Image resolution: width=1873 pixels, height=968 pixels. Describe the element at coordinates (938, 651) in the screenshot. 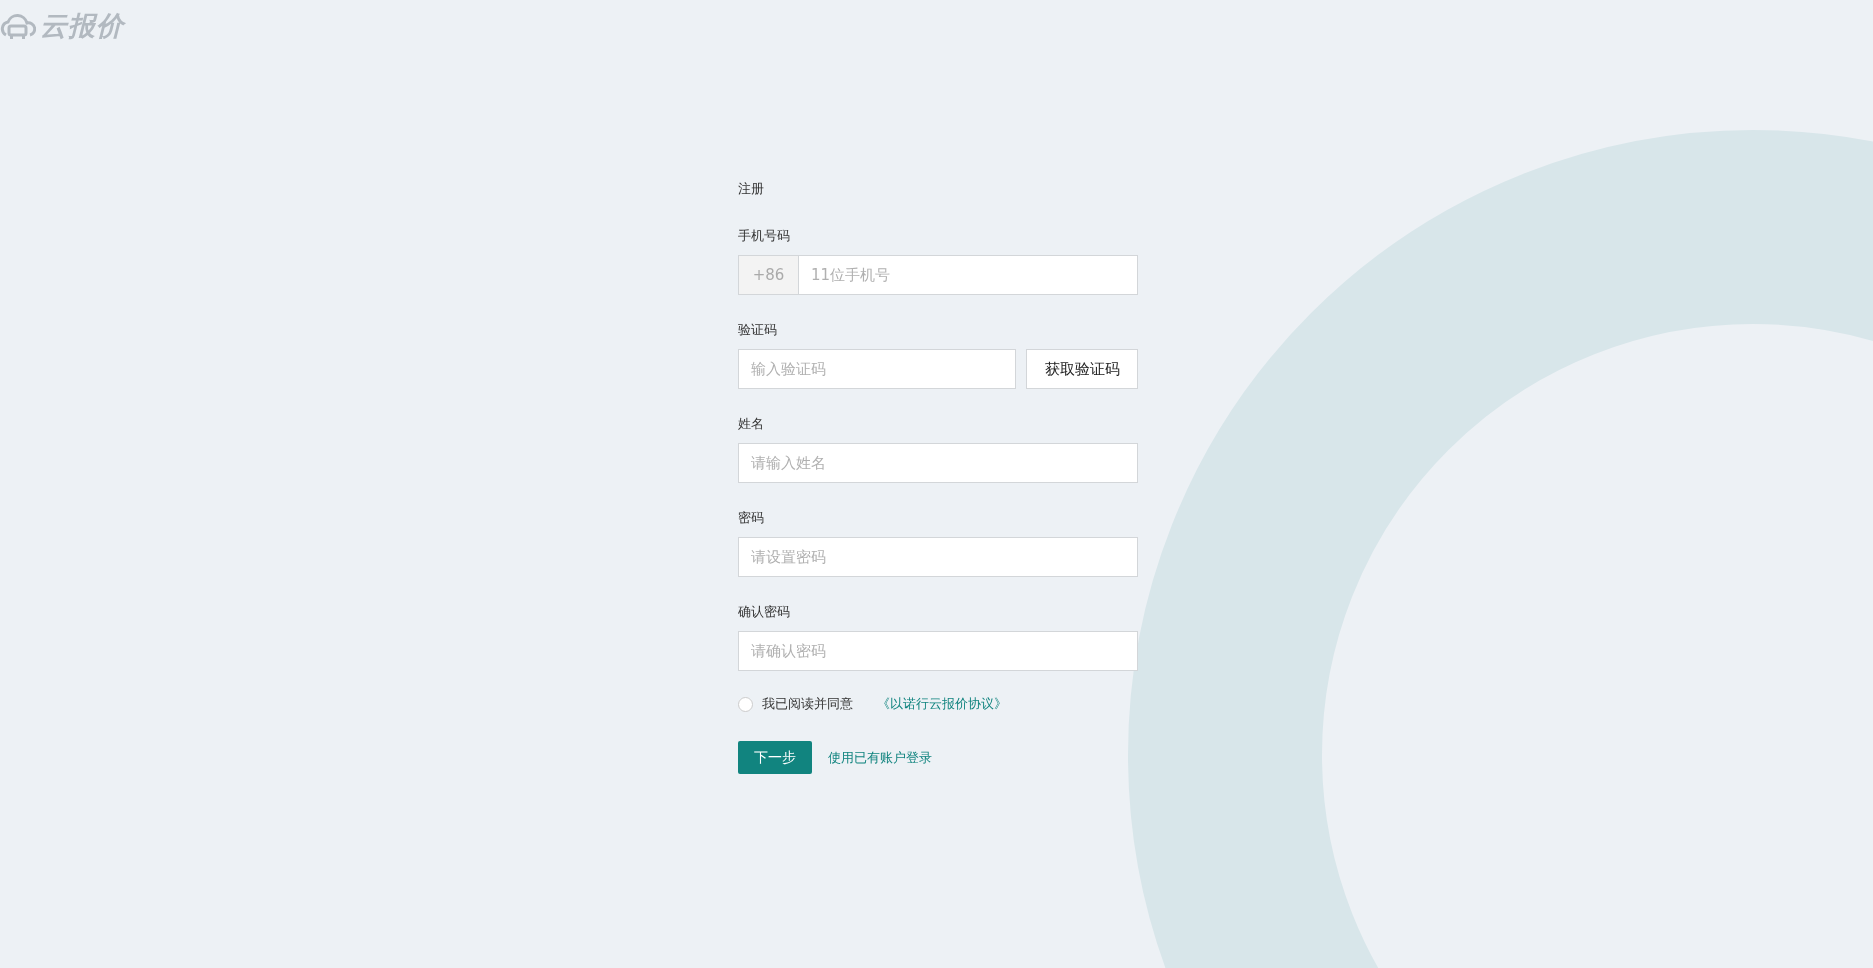

I see `password-input: 请确认密码` at that location.